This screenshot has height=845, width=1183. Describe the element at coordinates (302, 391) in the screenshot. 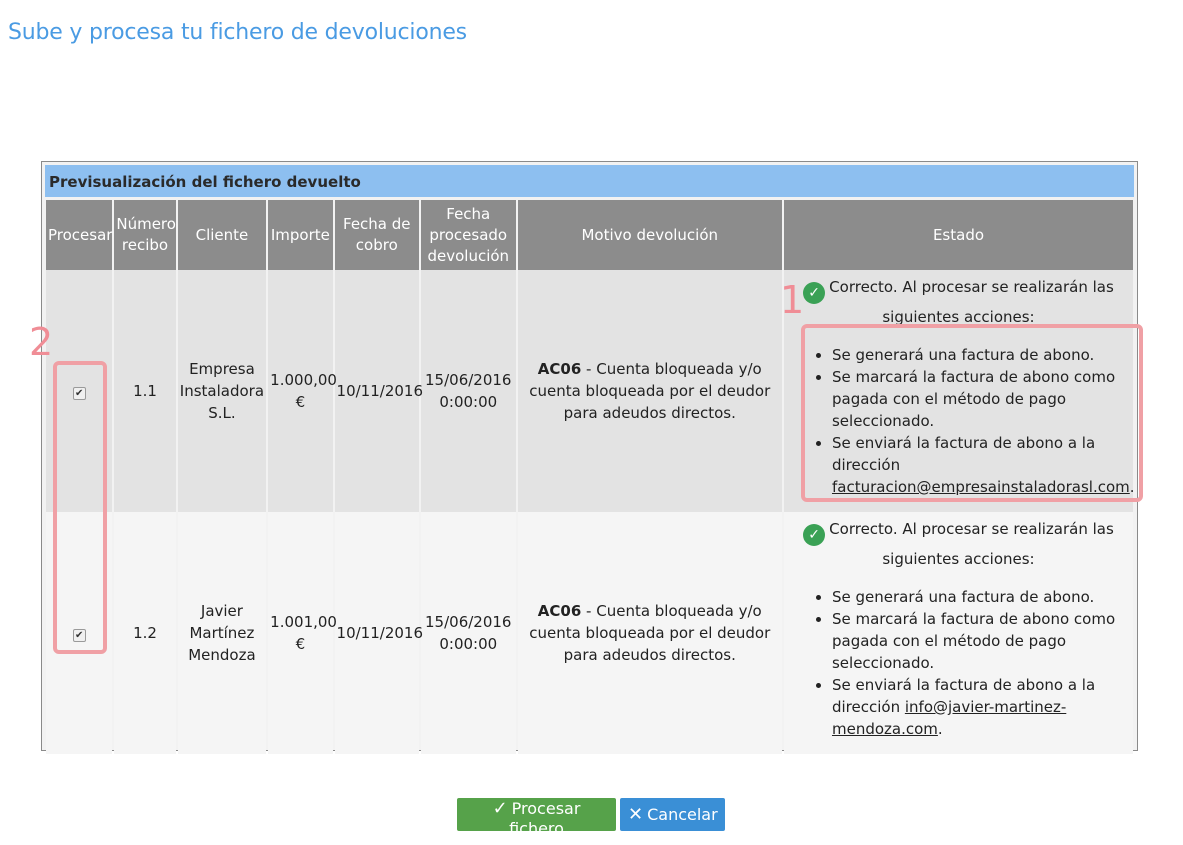

I see `importe-cell: 1.000,00 €` at that location.